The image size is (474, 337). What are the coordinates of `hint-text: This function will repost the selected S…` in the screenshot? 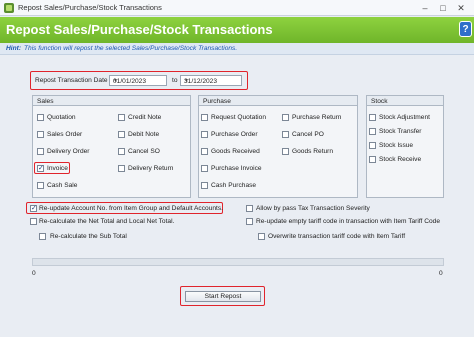 It's located at (131, 48).